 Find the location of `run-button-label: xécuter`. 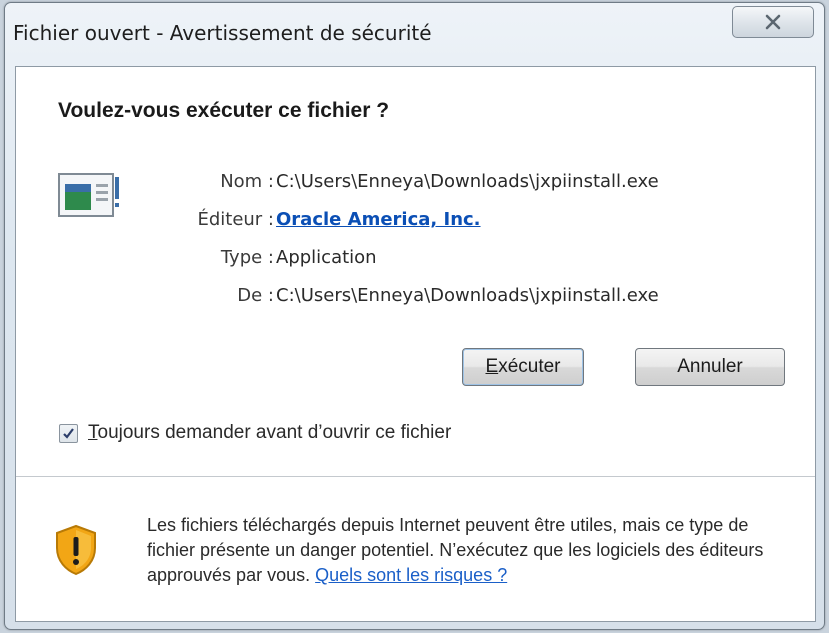

run-button-label: xécuter is located at coordinates (529, 366).